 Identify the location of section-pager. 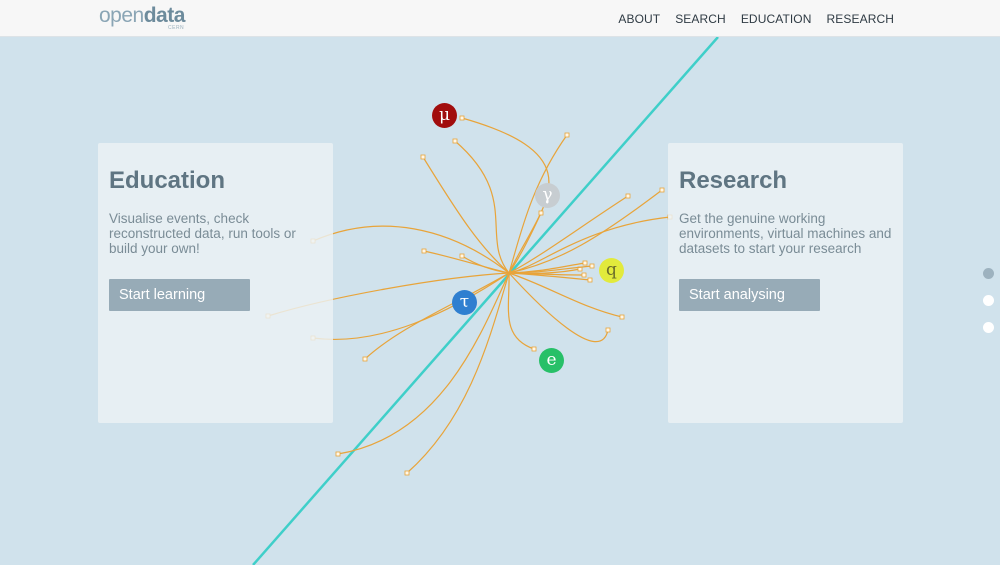
(988, 308).